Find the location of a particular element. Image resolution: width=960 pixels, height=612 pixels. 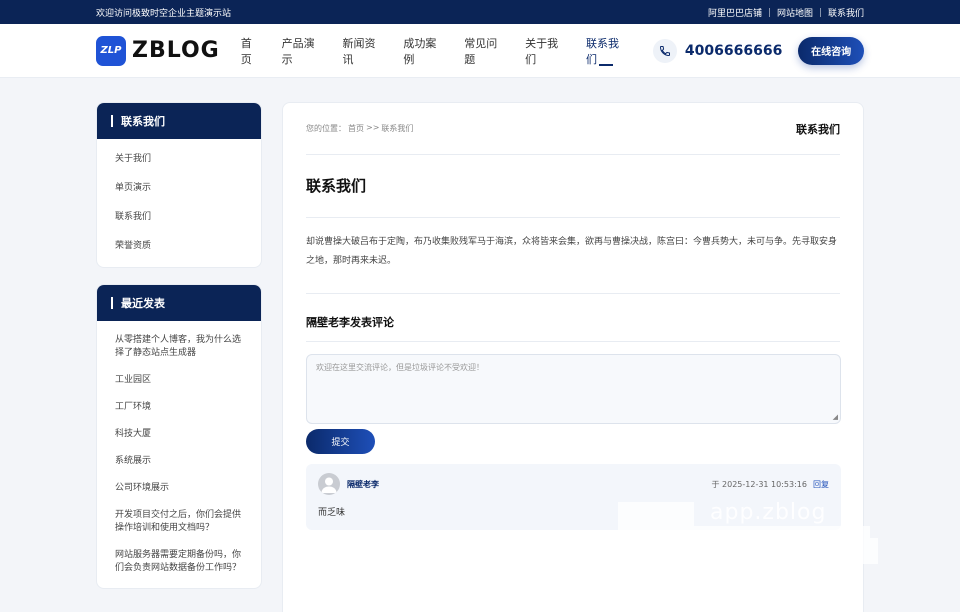

top-link-sitemap: 网站地图 is located at coordinates (795, 12).